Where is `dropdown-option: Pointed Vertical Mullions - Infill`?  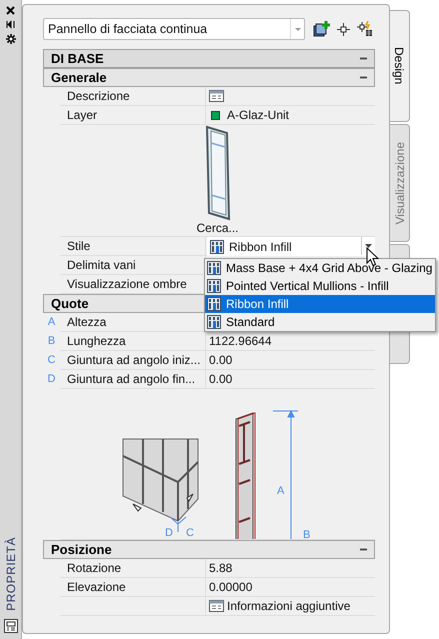
dropdown-option: Pointed Vertical Mullions - Infill is located at coordinates (320, 286).